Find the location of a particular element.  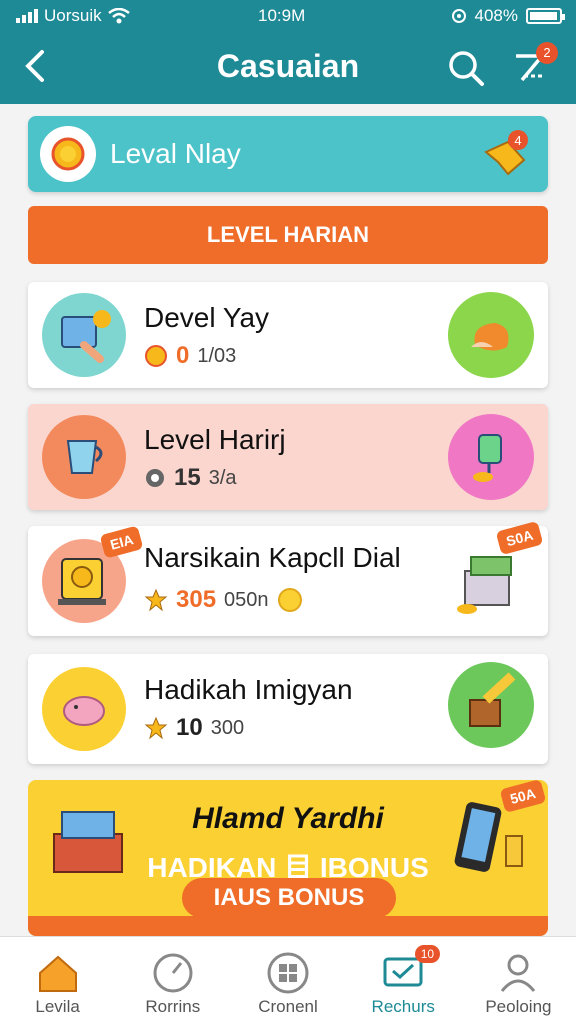

level-play-label: Leval Nlay is located at coordinates (175, 153).